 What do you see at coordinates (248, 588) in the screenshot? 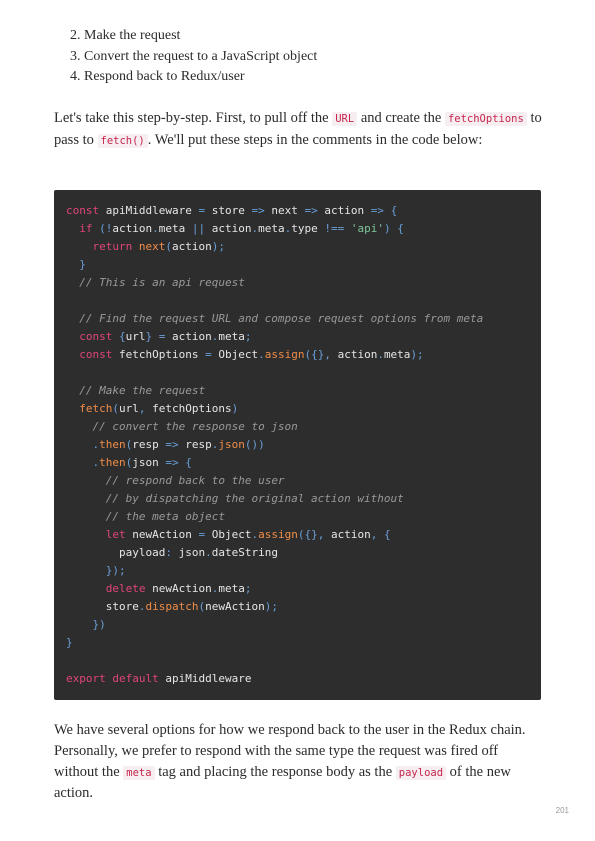
I see `code-token: ;` at bounding box center [248, 588].